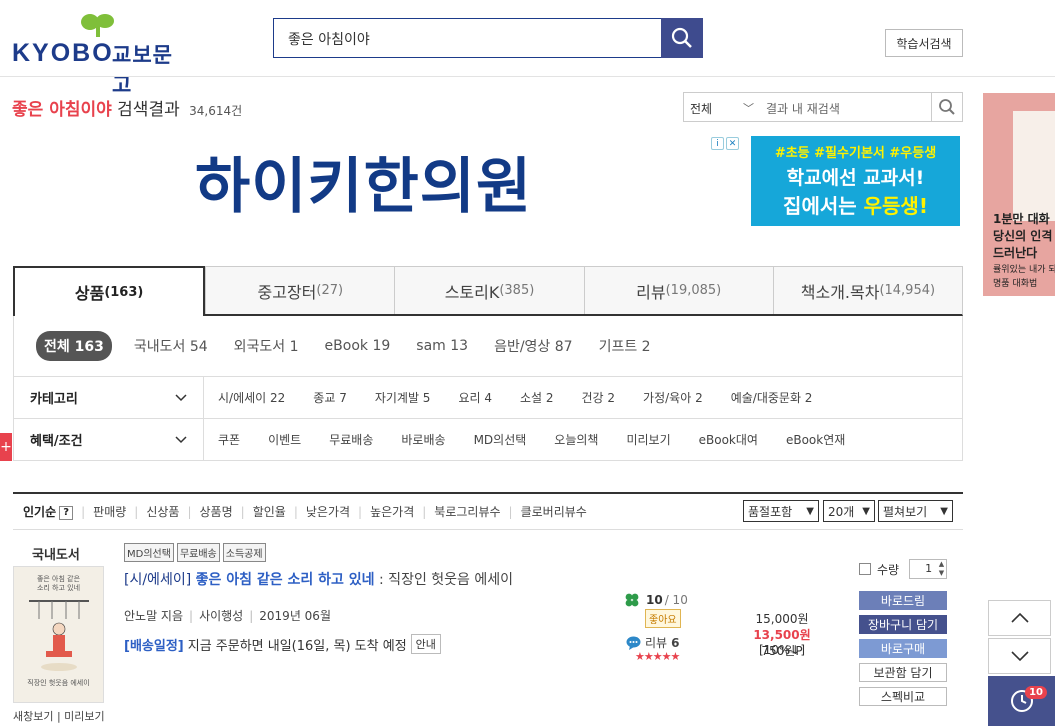  What do you see at coordinates (599, 397) in the screenshot?
I see `category-item: 건강 2` at bounding box center [599, 397].